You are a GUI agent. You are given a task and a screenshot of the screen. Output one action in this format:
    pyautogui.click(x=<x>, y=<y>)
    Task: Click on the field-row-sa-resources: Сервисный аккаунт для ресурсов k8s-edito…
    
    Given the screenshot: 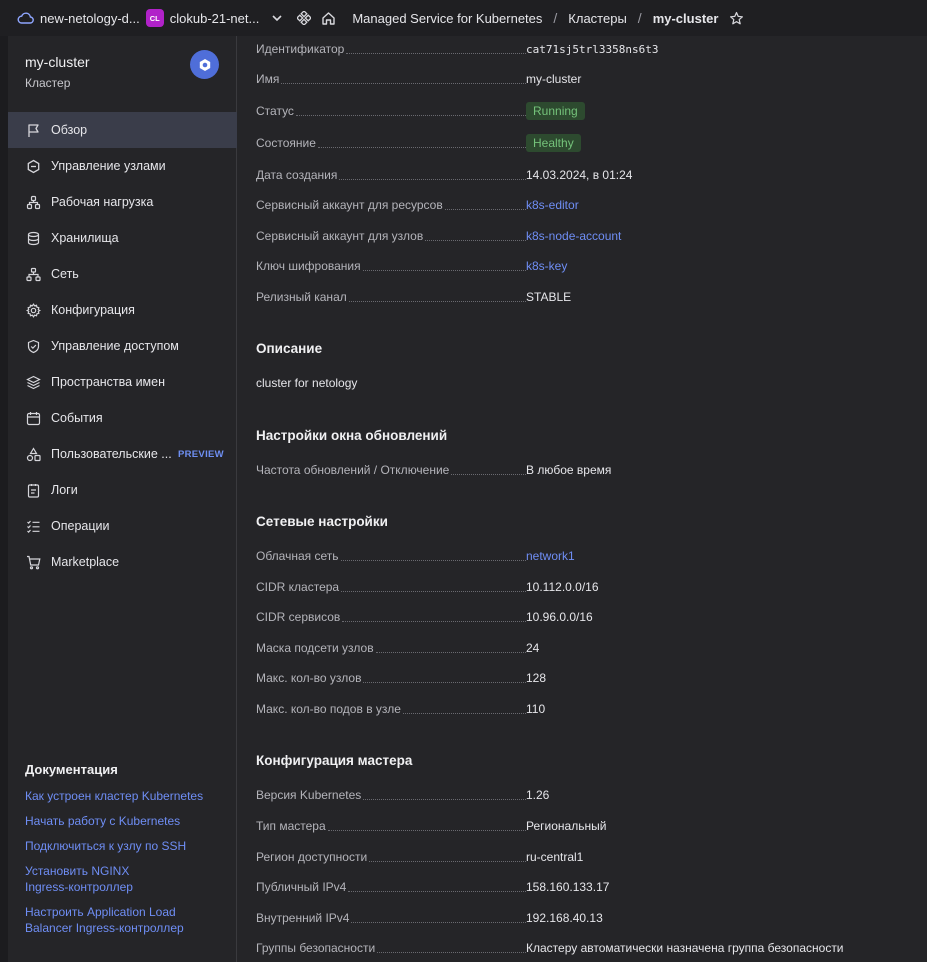 What is the action you would take?
    pyautogui.click(x=581, y=205)
    